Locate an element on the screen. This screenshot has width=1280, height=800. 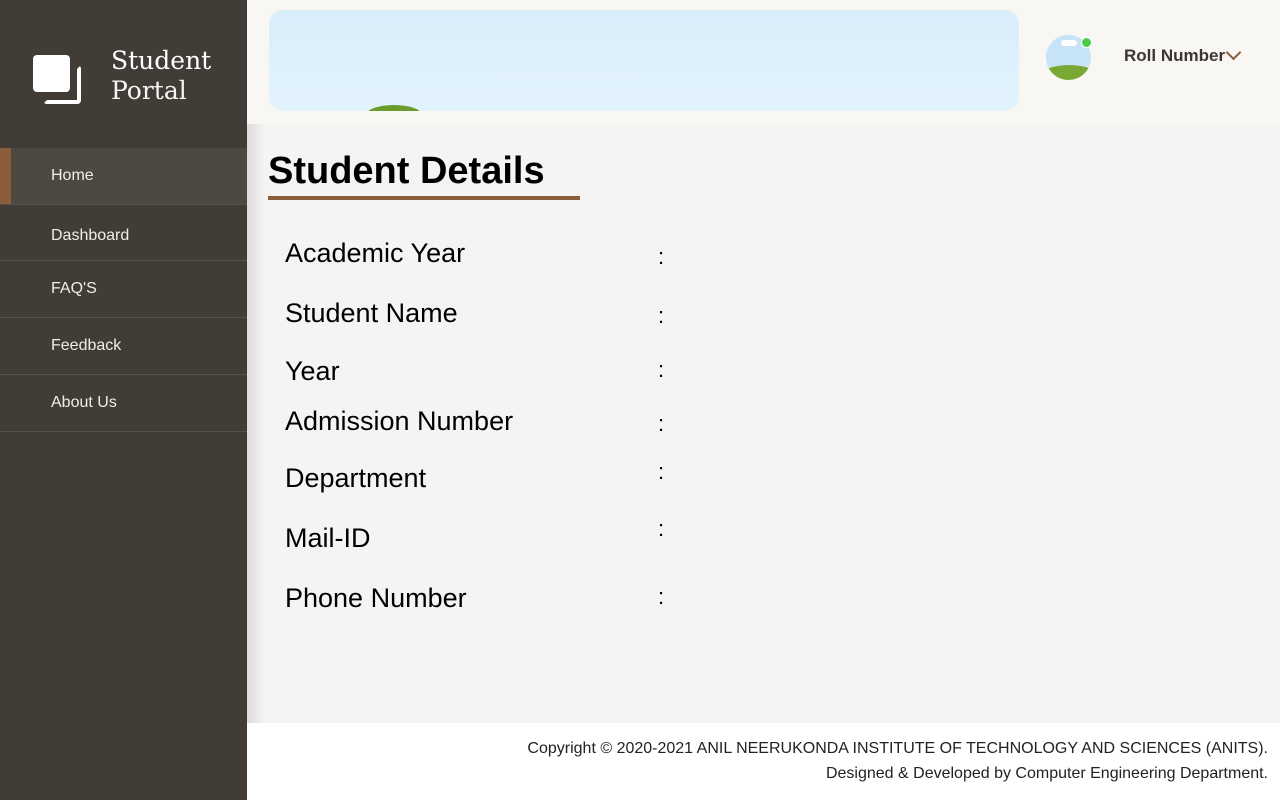
sidebar-item-faqs: FAQ'S is located at coordinates (123, 289).